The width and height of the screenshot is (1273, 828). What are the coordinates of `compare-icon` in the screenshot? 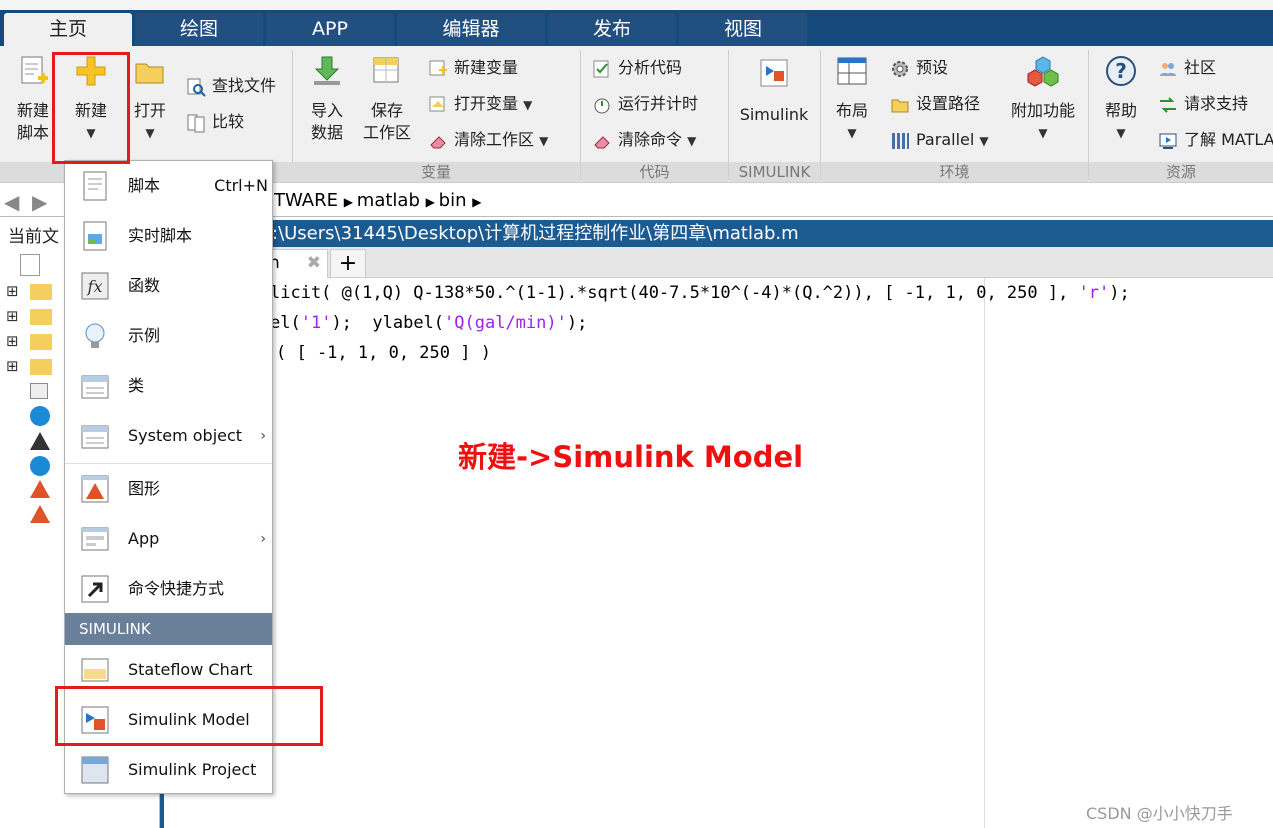 It's located at (196, 123).